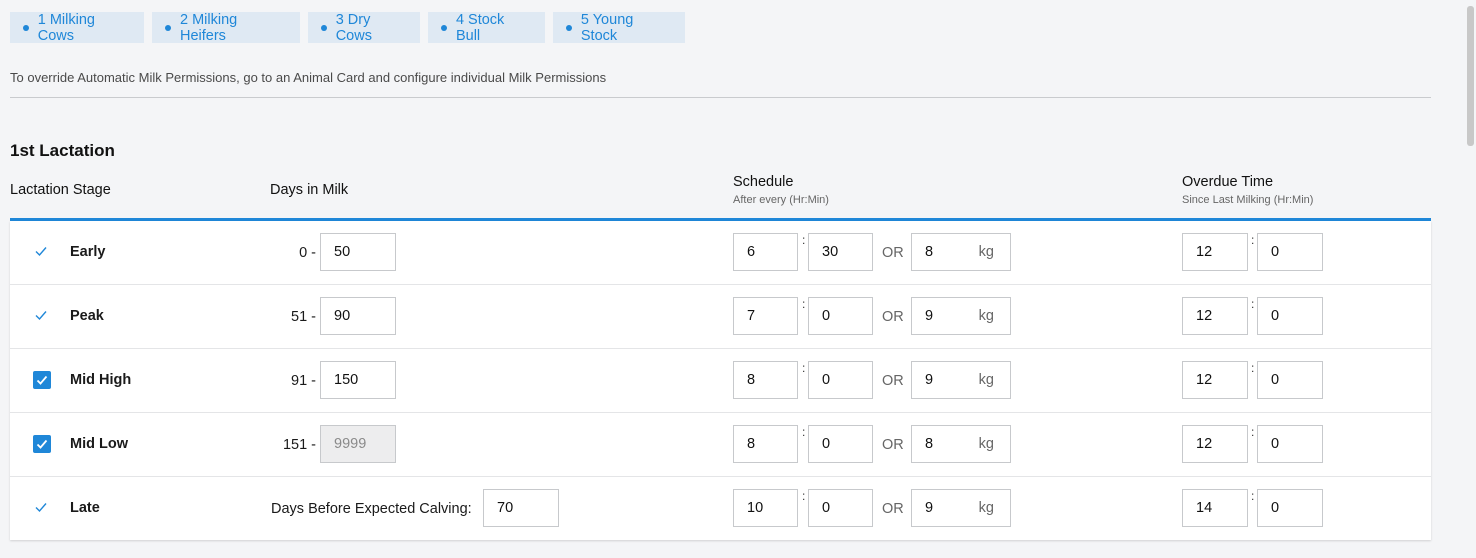 The width and height of the screenshot is (1476, 558). What do you see at coordinates (765, 316) in the screenshot?
I see `schedule-hour-input: 7` at bounding box center [765, 316].